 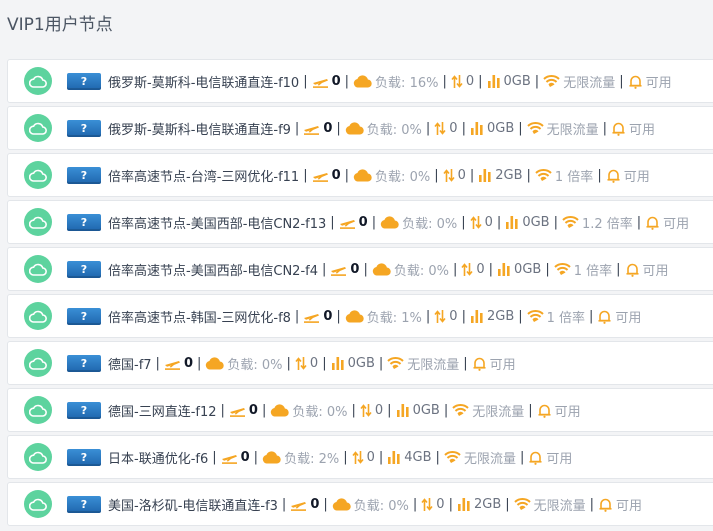 What do you see at coordinates (199, 316) in the screenshot?
I see `node-name: 倍率高速节点-韩国-三网优化-f8` at bounding box center [199, 316].